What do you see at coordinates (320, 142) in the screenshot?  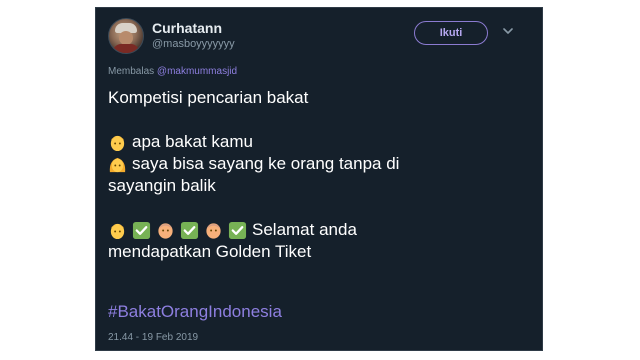 I see `tweet-line: apa bakat kamu` at bounding box center [320, 142].